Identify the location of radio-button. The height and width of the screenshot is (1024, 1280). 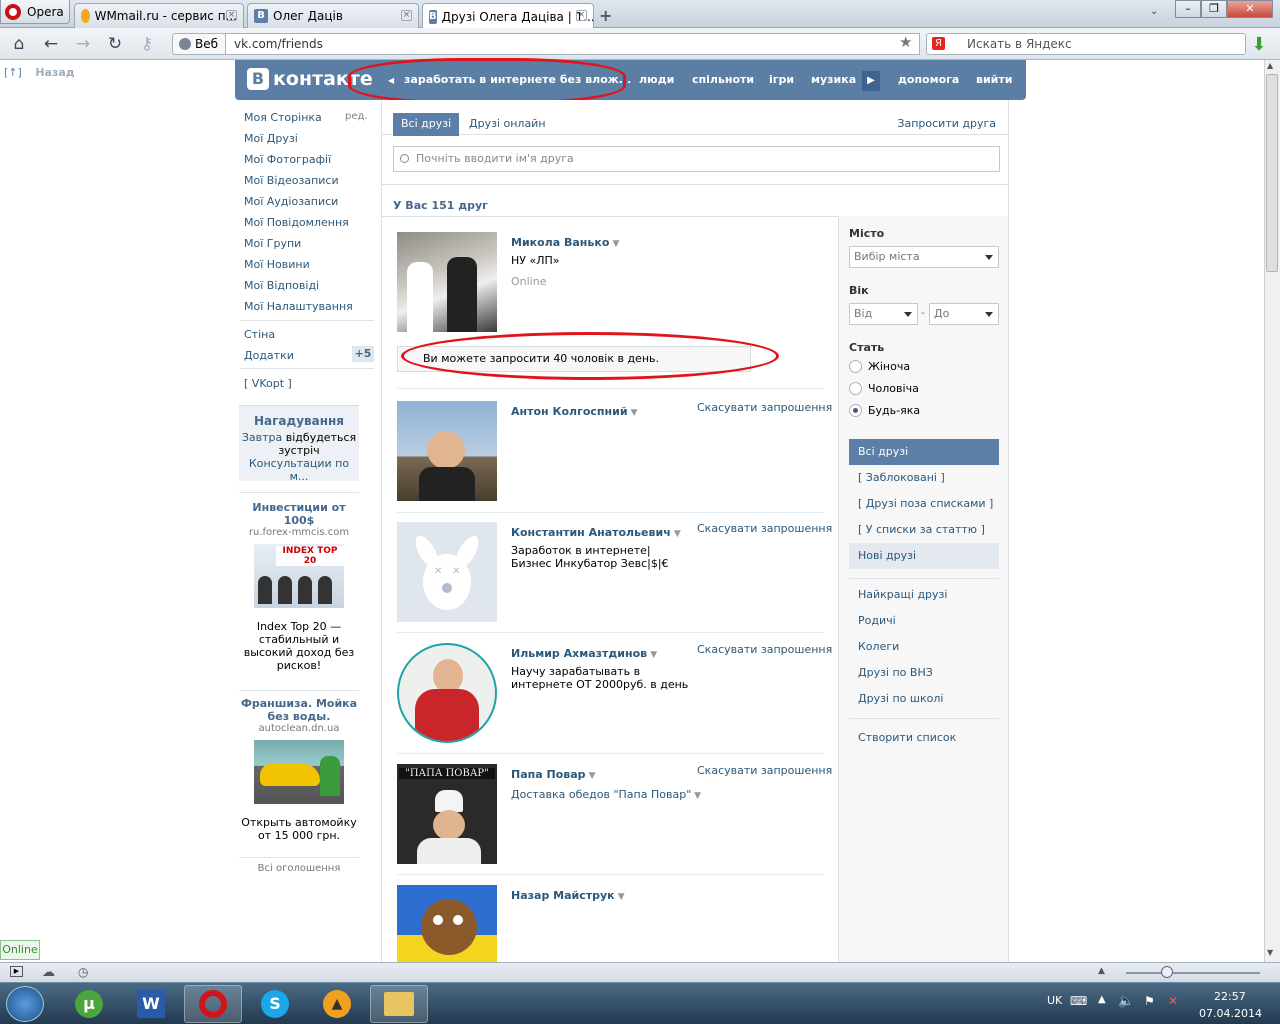
(855, 366).